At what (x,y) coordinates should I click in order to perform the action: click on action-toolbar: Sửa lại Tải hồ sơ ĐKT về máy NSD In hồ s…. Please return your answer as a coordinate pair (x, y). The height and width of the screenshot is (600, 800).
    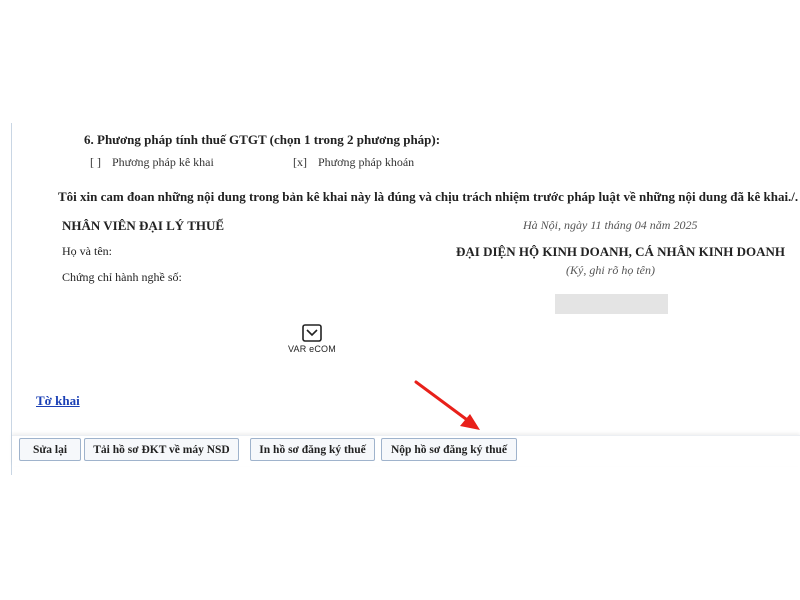
    Looking at the image, I should click on (406, 450).